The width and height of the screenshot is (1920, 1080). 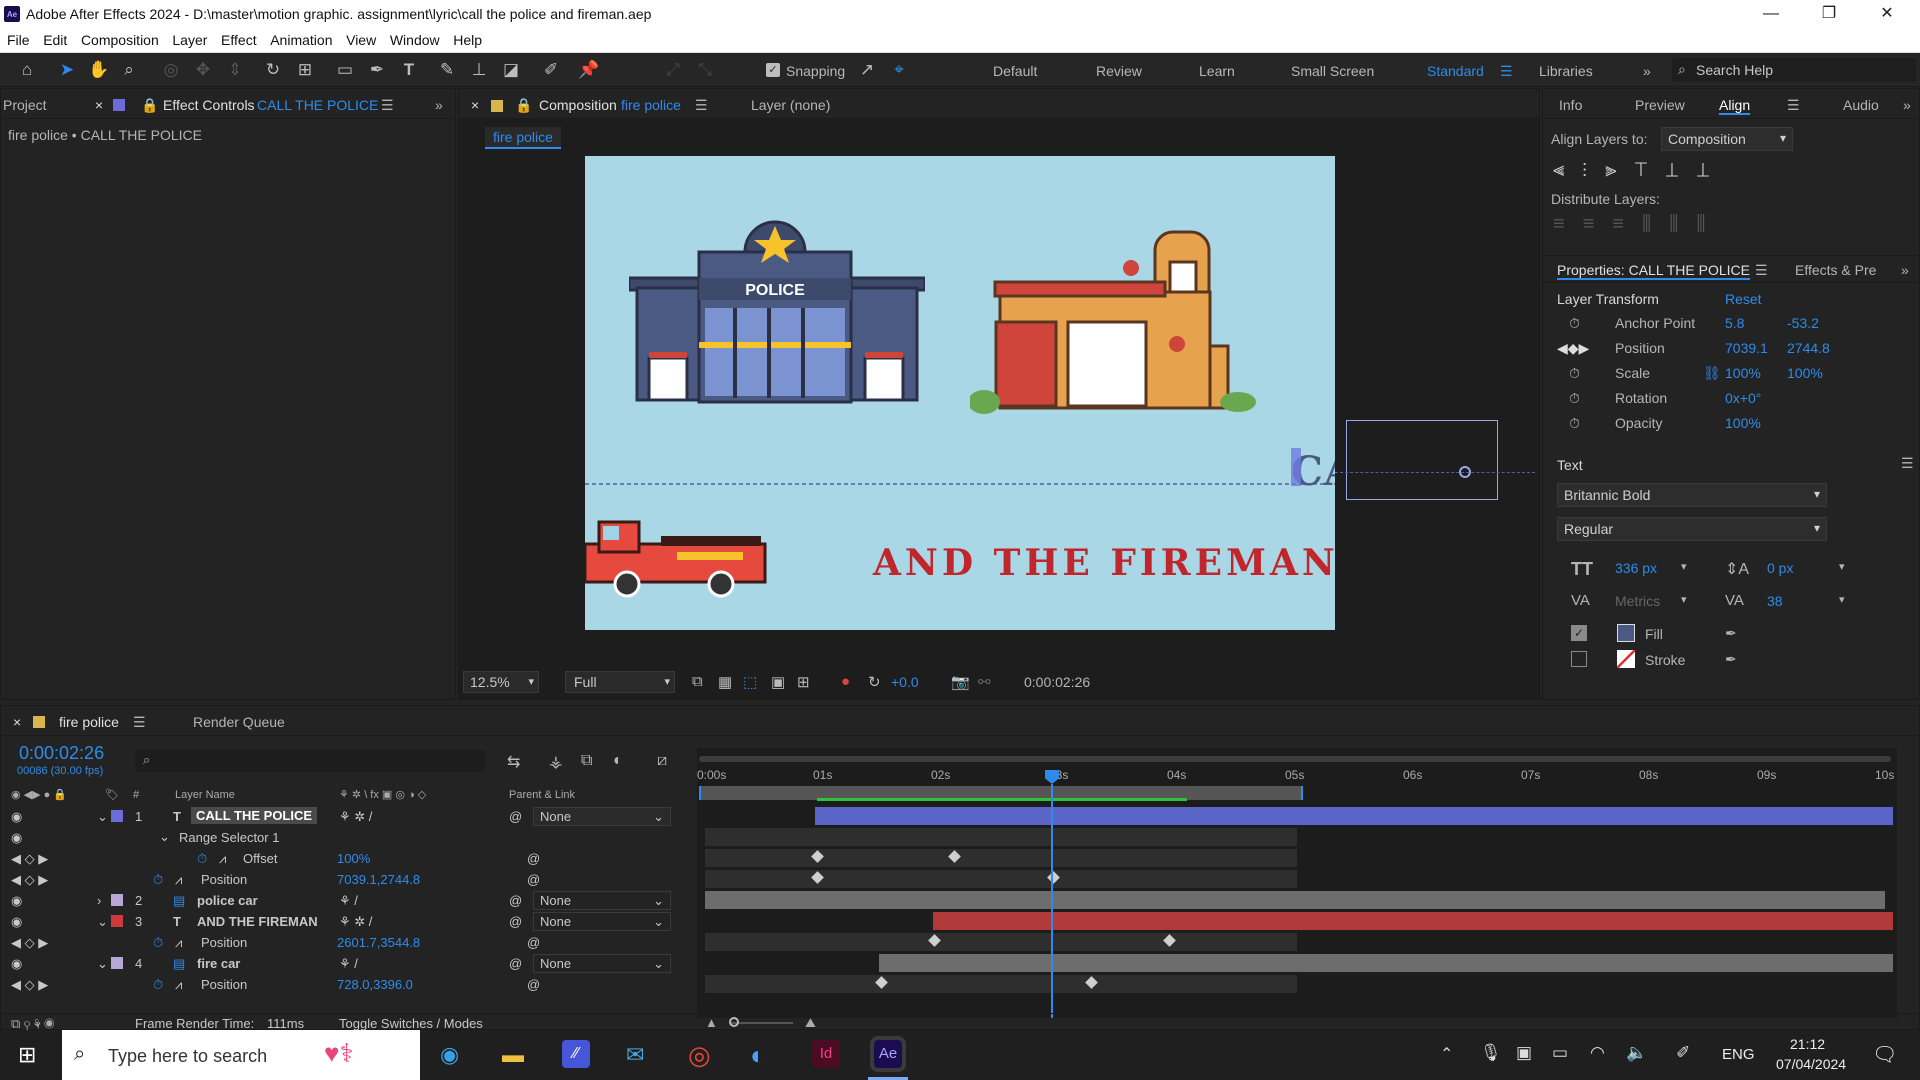 I want to click on timeline-layer-row: ◉ ⌄ 3 T AND THE FIREMAN ⚘ ✲ / @ None ⌄, so click(x=346, y=921).